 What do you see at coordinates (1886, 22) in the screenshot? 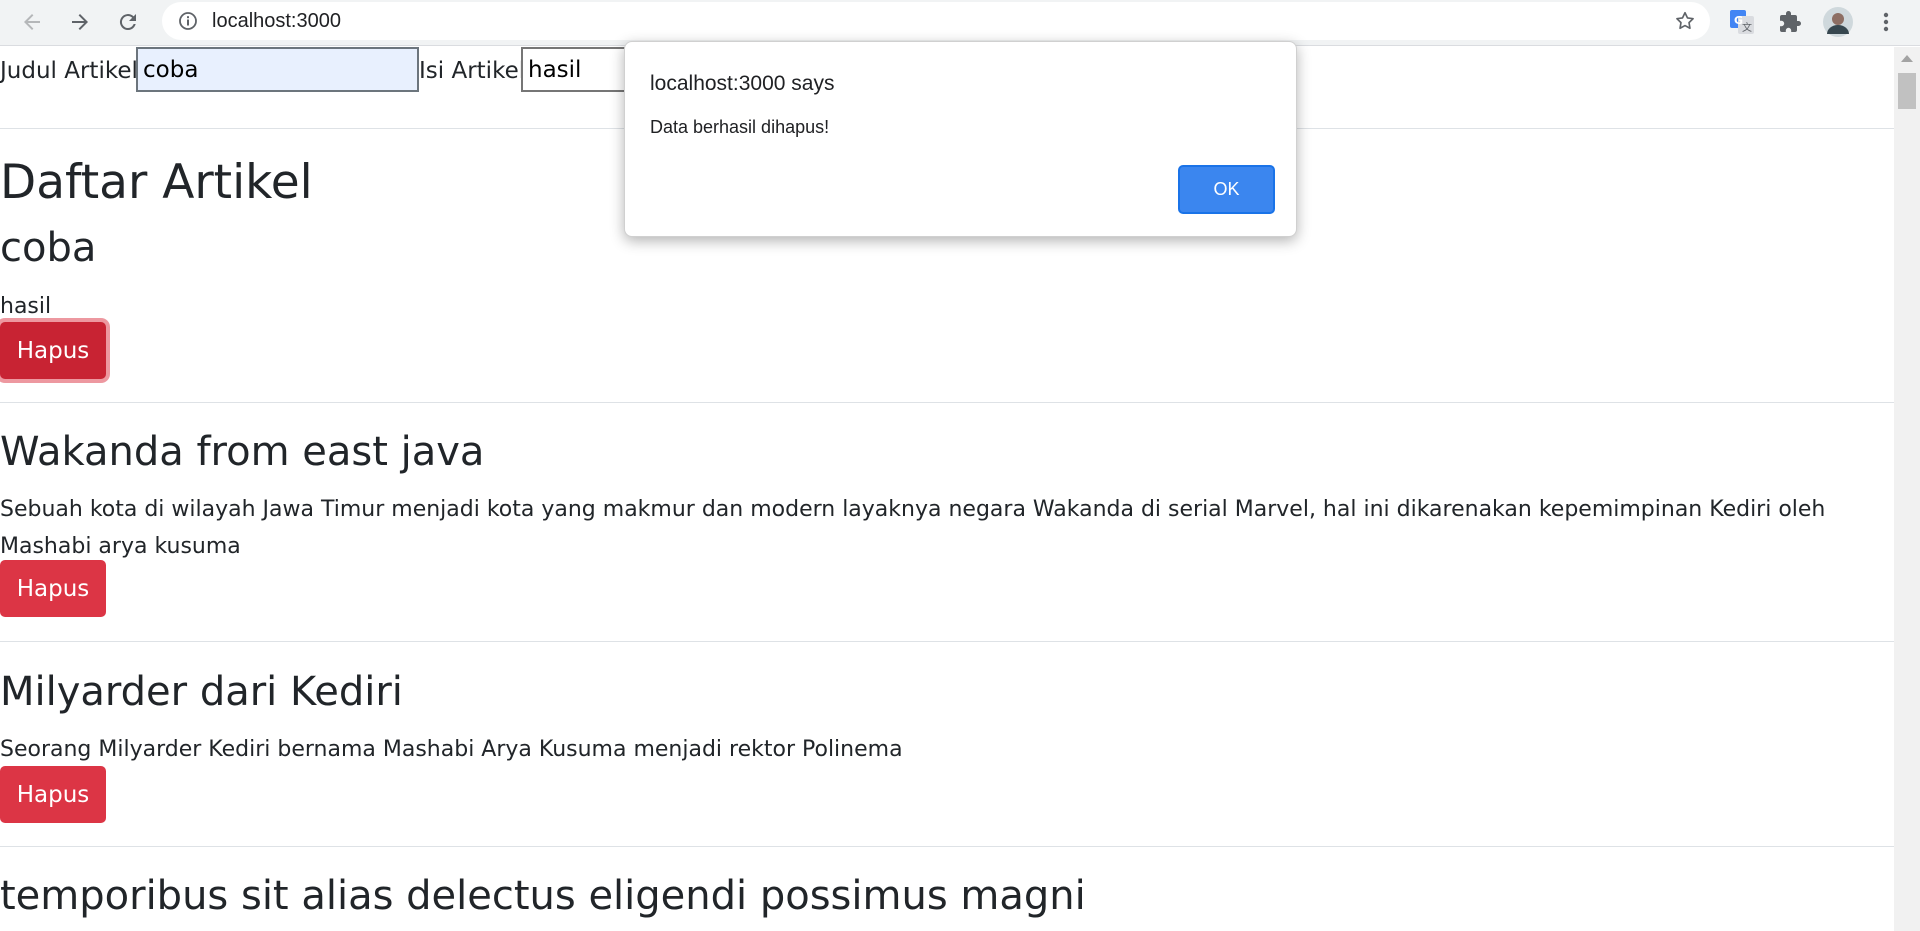
I see `chrome-menu-icon` at bounding box center [1886, 22].